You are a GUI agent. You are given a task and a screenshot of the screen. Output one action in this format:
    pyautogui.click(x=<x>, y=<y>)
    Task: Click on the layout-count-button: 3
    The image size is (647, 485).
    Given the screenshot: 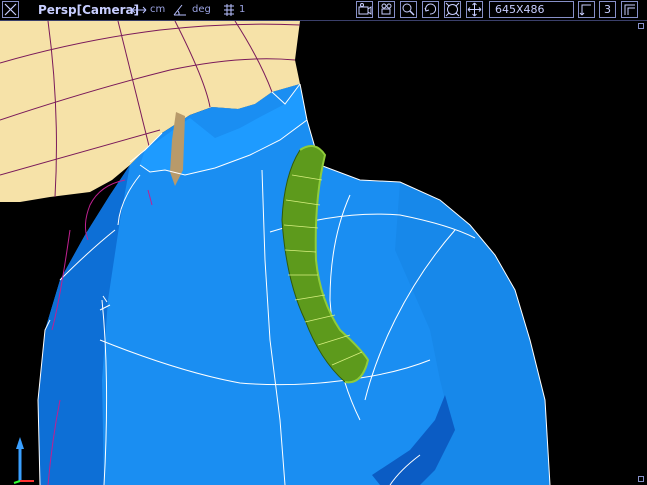 What is the action you would take?
    pyautogui.click(x=607, y=9)
    